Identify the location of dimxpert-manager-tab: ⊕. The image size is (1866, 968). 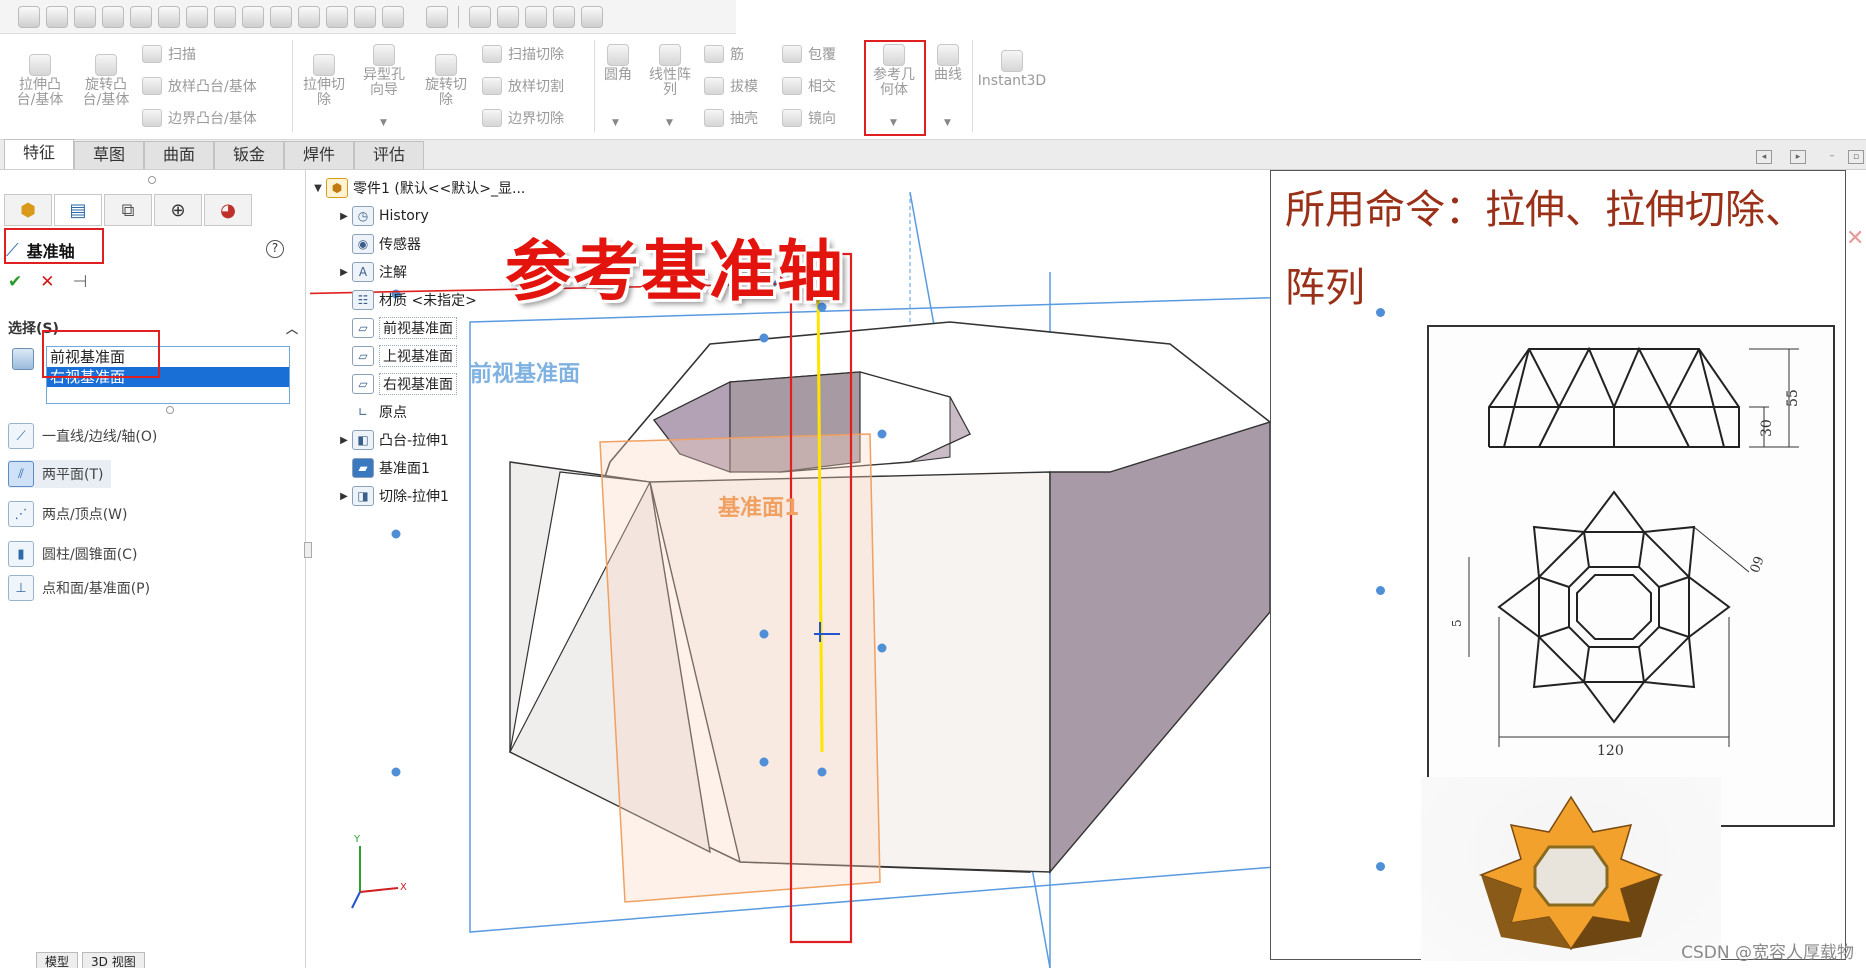
(178, 210).